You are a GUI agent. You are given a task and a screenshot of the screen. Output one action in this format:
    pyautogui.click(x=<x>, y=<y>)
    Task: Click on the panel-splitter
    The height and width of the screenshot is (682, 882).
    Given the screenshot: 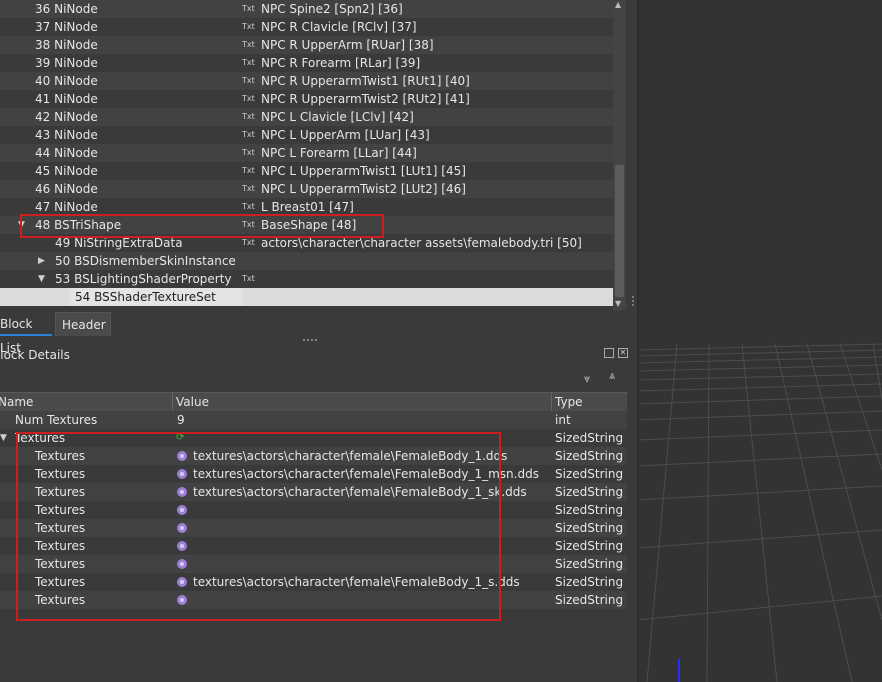 What is the action you would take?
    pyautogui.click(x=311, y=340)
    